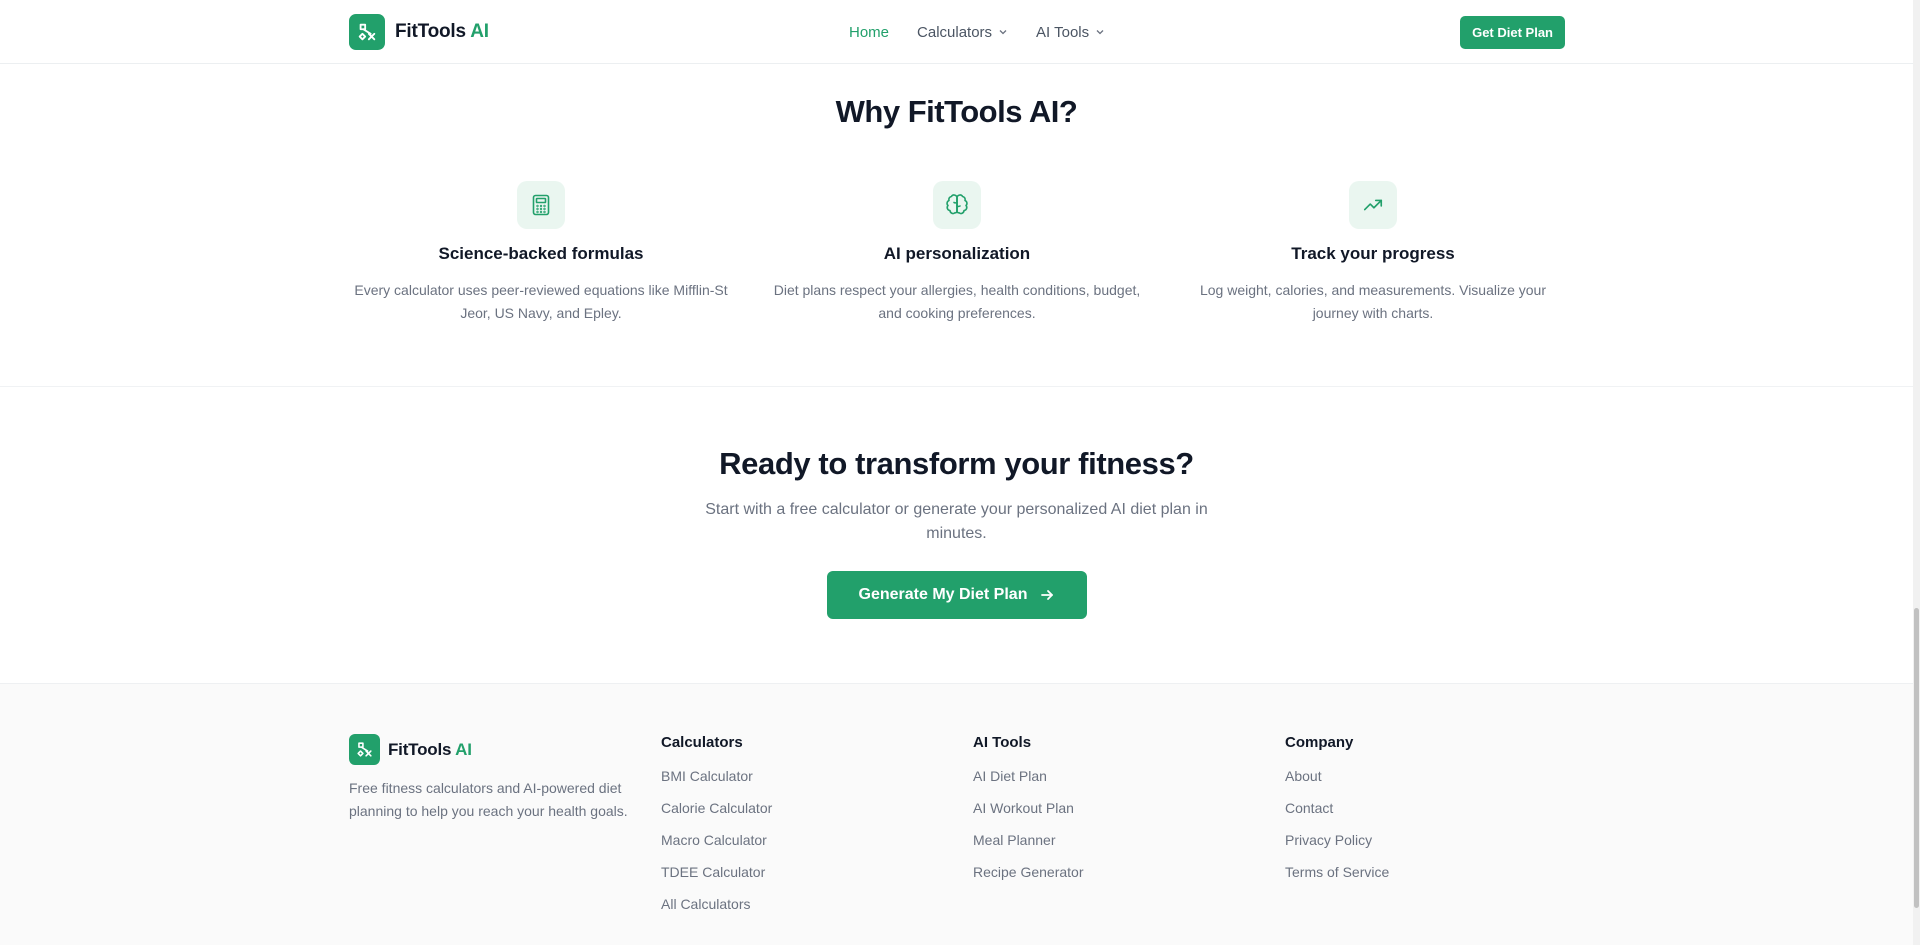 Image resolution: width=1920 pixels, height=945 pixels. What do you see at coordinates (957, 205) in the screenshot?
I see `brain-icon` at bounding box center [957, 205].